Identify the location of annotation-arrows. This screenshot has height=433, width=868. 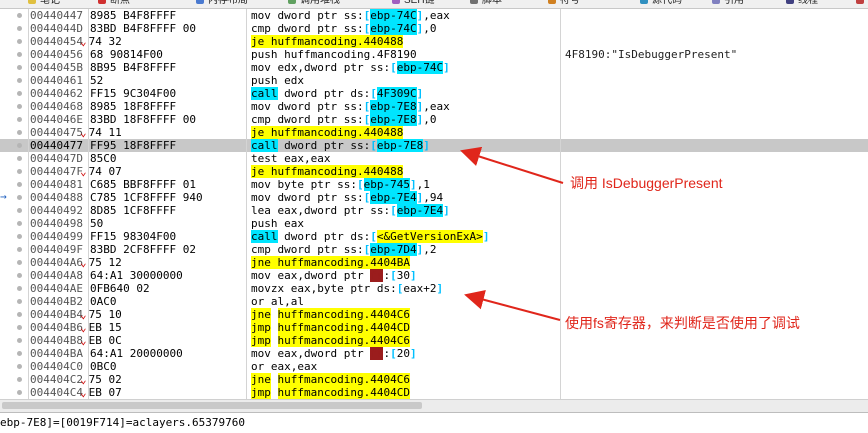
(512, 233).